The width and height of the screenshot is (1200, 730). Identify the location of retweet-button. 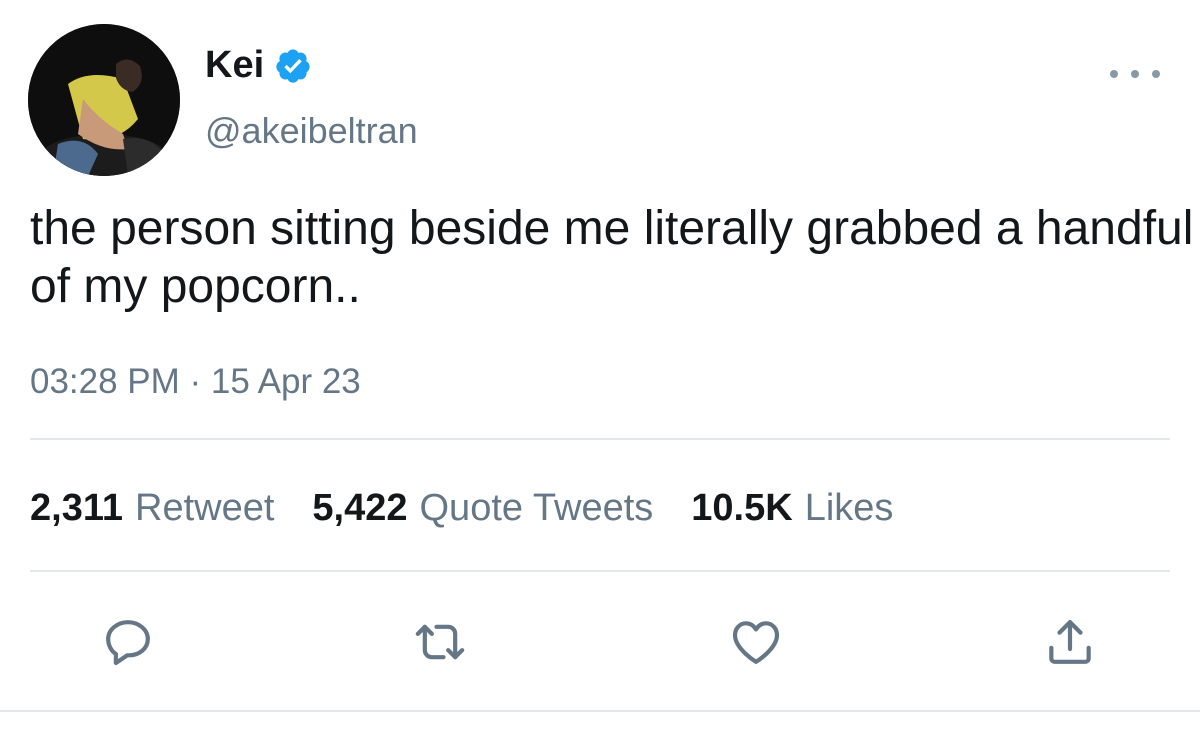
(440, 642).